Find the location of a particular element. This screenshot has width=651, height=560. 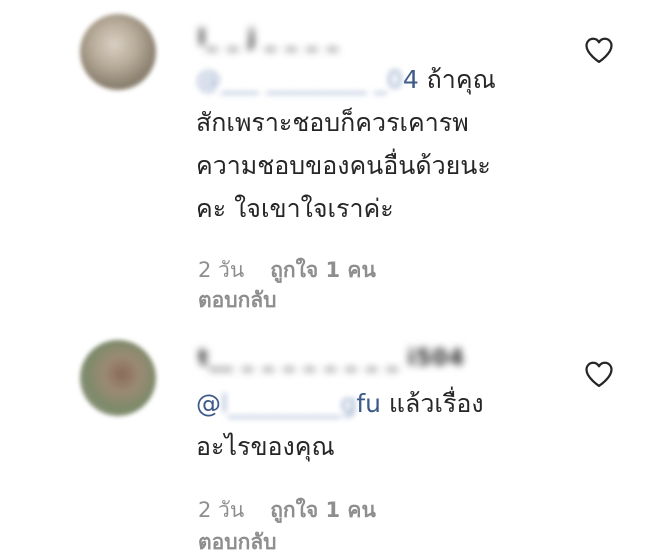

mention-at: @ is located at coordinates (208, 403).